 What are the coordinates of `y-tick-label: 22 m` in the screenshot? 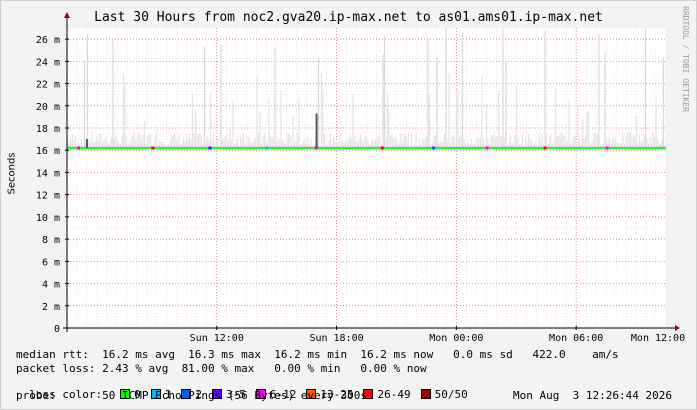 It's located at (48, 85).